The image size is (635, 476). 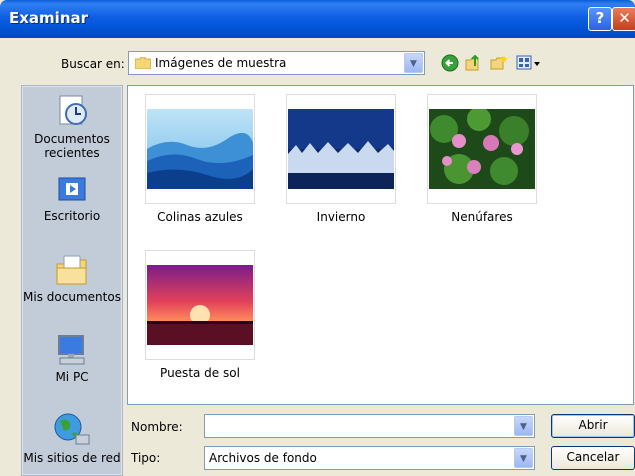 What do you see at coordinates (369, 426) in the screenshot?
I see `filename-input: ▼` at bounding box center [369, 426].